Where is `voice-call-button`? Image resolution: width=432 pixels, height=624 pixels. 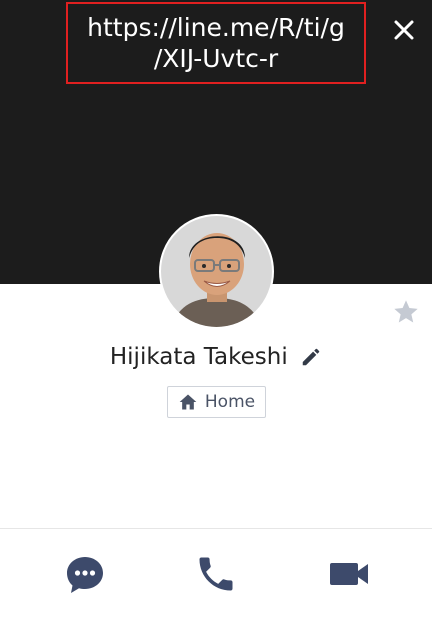
voice-call-button is located at coordinates (216, 574).